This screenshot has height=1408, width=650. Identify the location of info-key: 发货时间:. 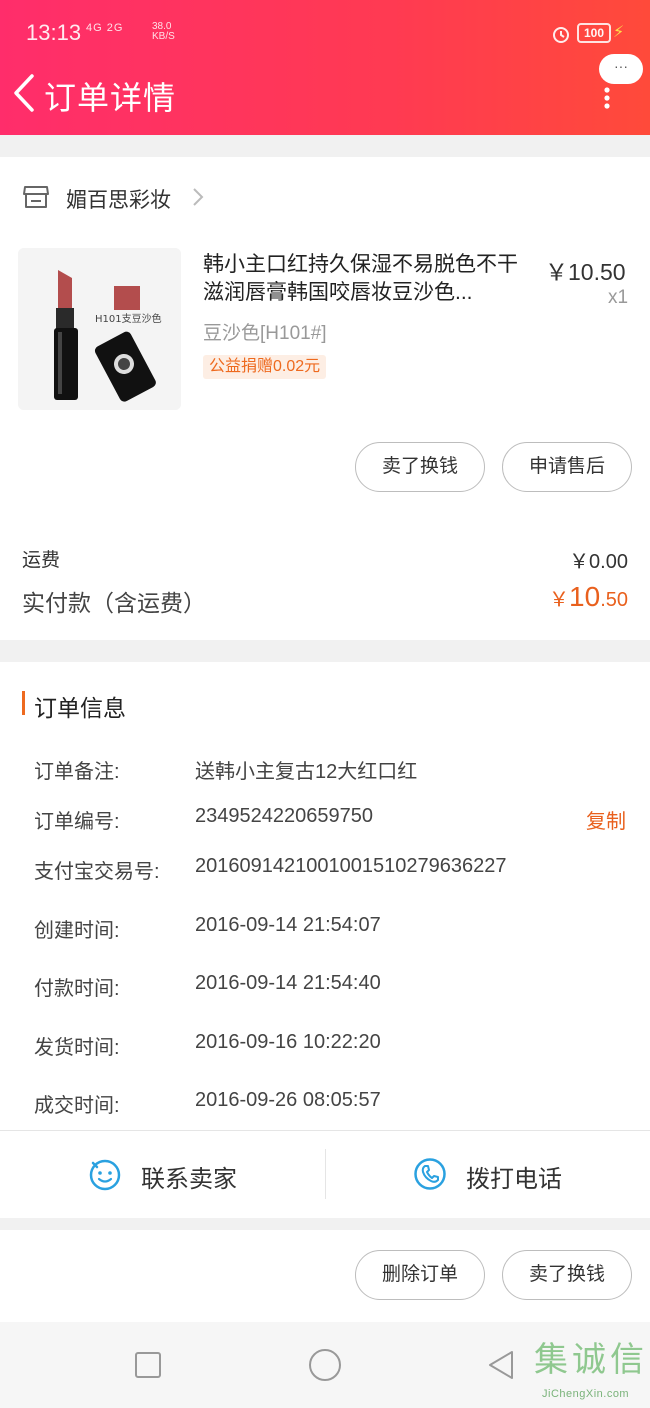
(77, 1048).